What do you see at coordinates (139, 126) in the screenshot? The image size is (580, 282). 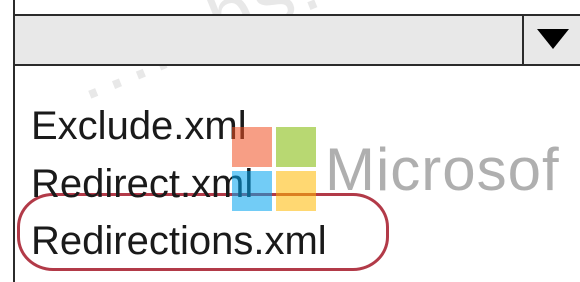 I see `list-item-exclude: Exclude.xml` at bounding box center [139, 126].